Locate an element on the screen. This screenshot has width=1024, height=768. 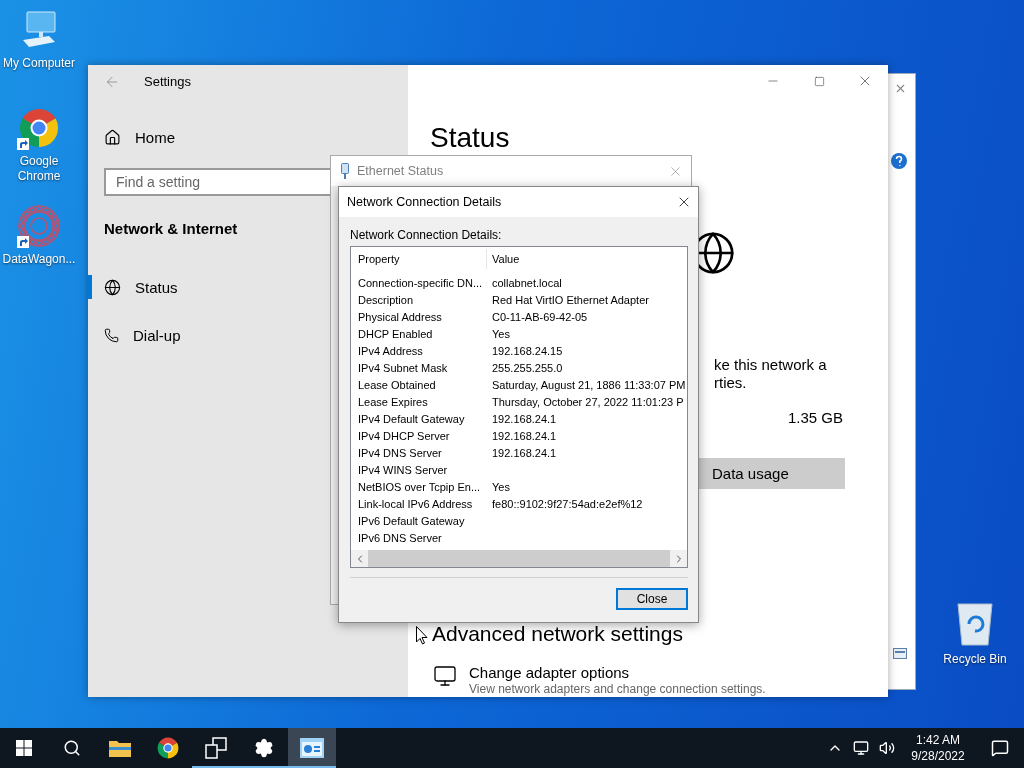
section-title: Network & Internet is located at coordinates (171, 228).